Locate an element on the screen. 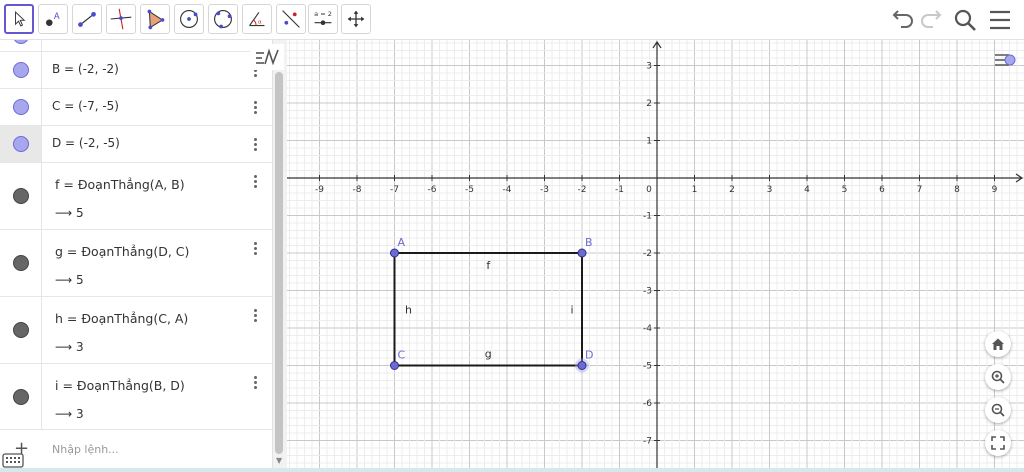  algebra-row-segment-g: g = ĐoạnThẳng(D, C) ⟶ 5 is located at coordinates (136, 263).